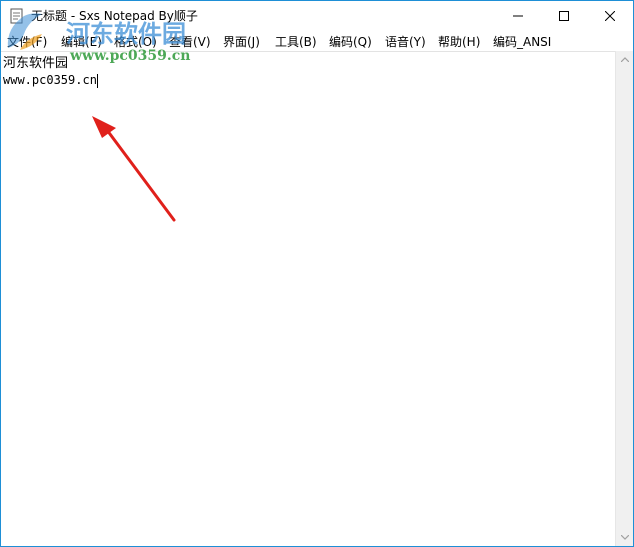 This screenshot has width=634, height=547. Describe the element at coordinates (97, 80) in the screenshot. I see `text-caret` at that location.